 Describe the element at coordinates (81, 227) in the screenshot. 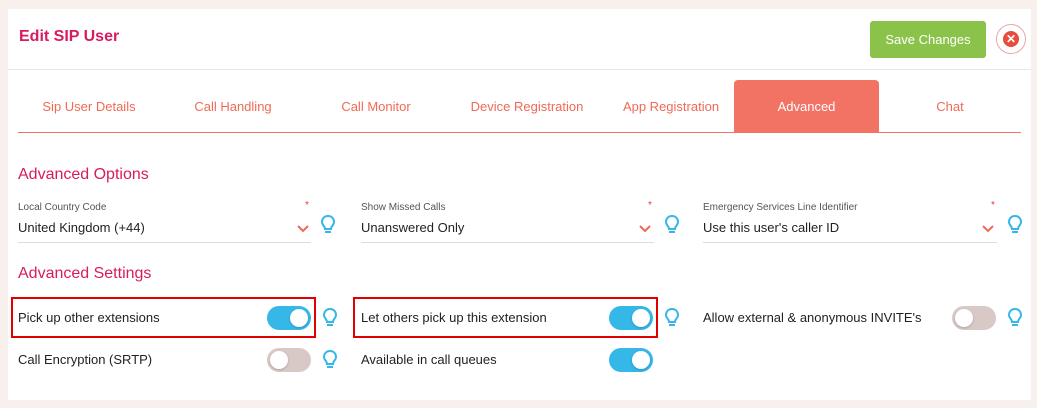

I see `local-country-code-select: United Kingdom (+44)` at that location.